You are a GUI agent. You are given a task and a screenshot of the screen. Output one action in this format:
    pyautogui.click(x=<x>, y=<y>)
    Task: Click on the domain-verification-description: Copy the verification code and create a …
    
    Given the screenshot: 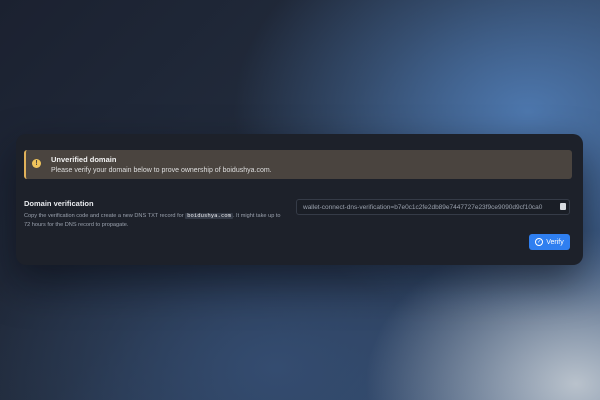 What is the action you would take?
    pyautogui.click(x=155, y=220)
    